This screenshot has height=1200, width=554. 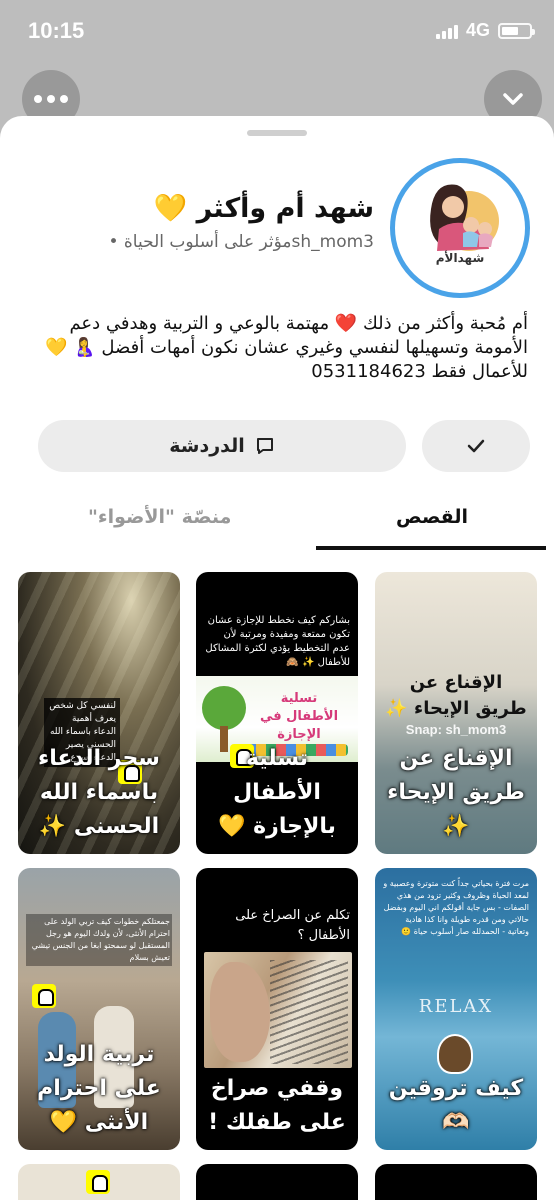 What do you see at coordinates (456, 792) in the screenshot?
I see `story-caption: الإقناع عن طريق الإيحاء ✨` at bounding box center [456, 792].